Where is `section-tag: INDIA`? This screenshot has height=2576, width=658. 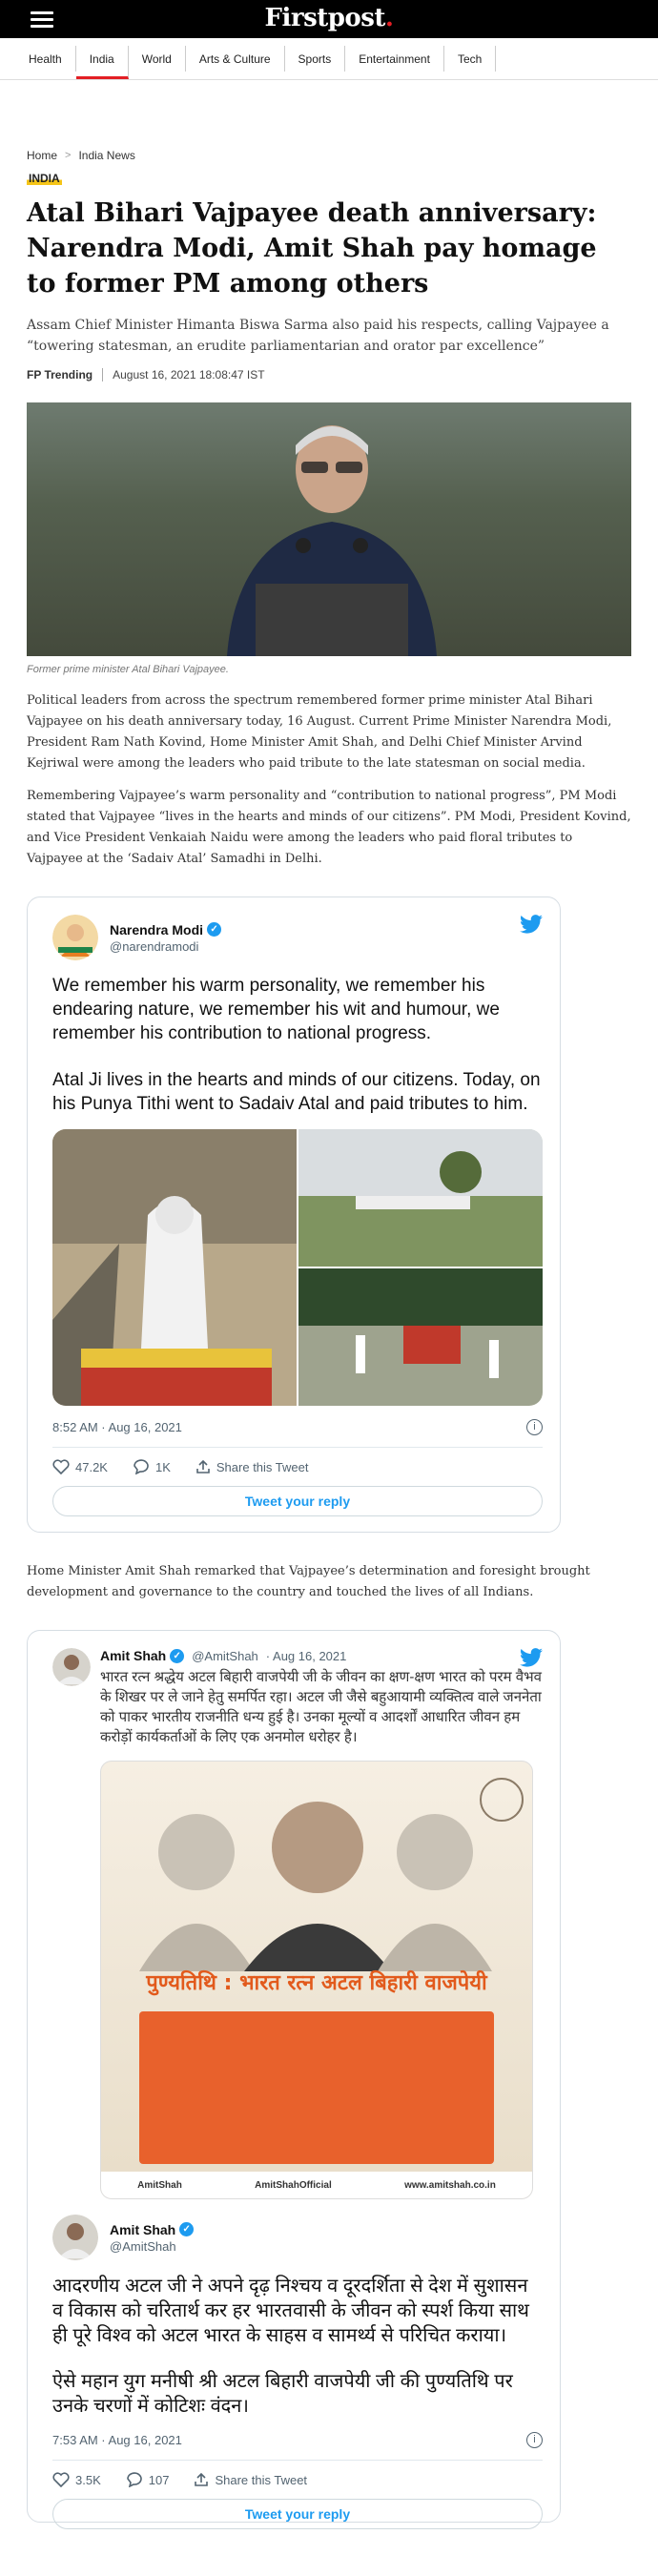 section-tag: INDIA is located at coordinates (44, 178).